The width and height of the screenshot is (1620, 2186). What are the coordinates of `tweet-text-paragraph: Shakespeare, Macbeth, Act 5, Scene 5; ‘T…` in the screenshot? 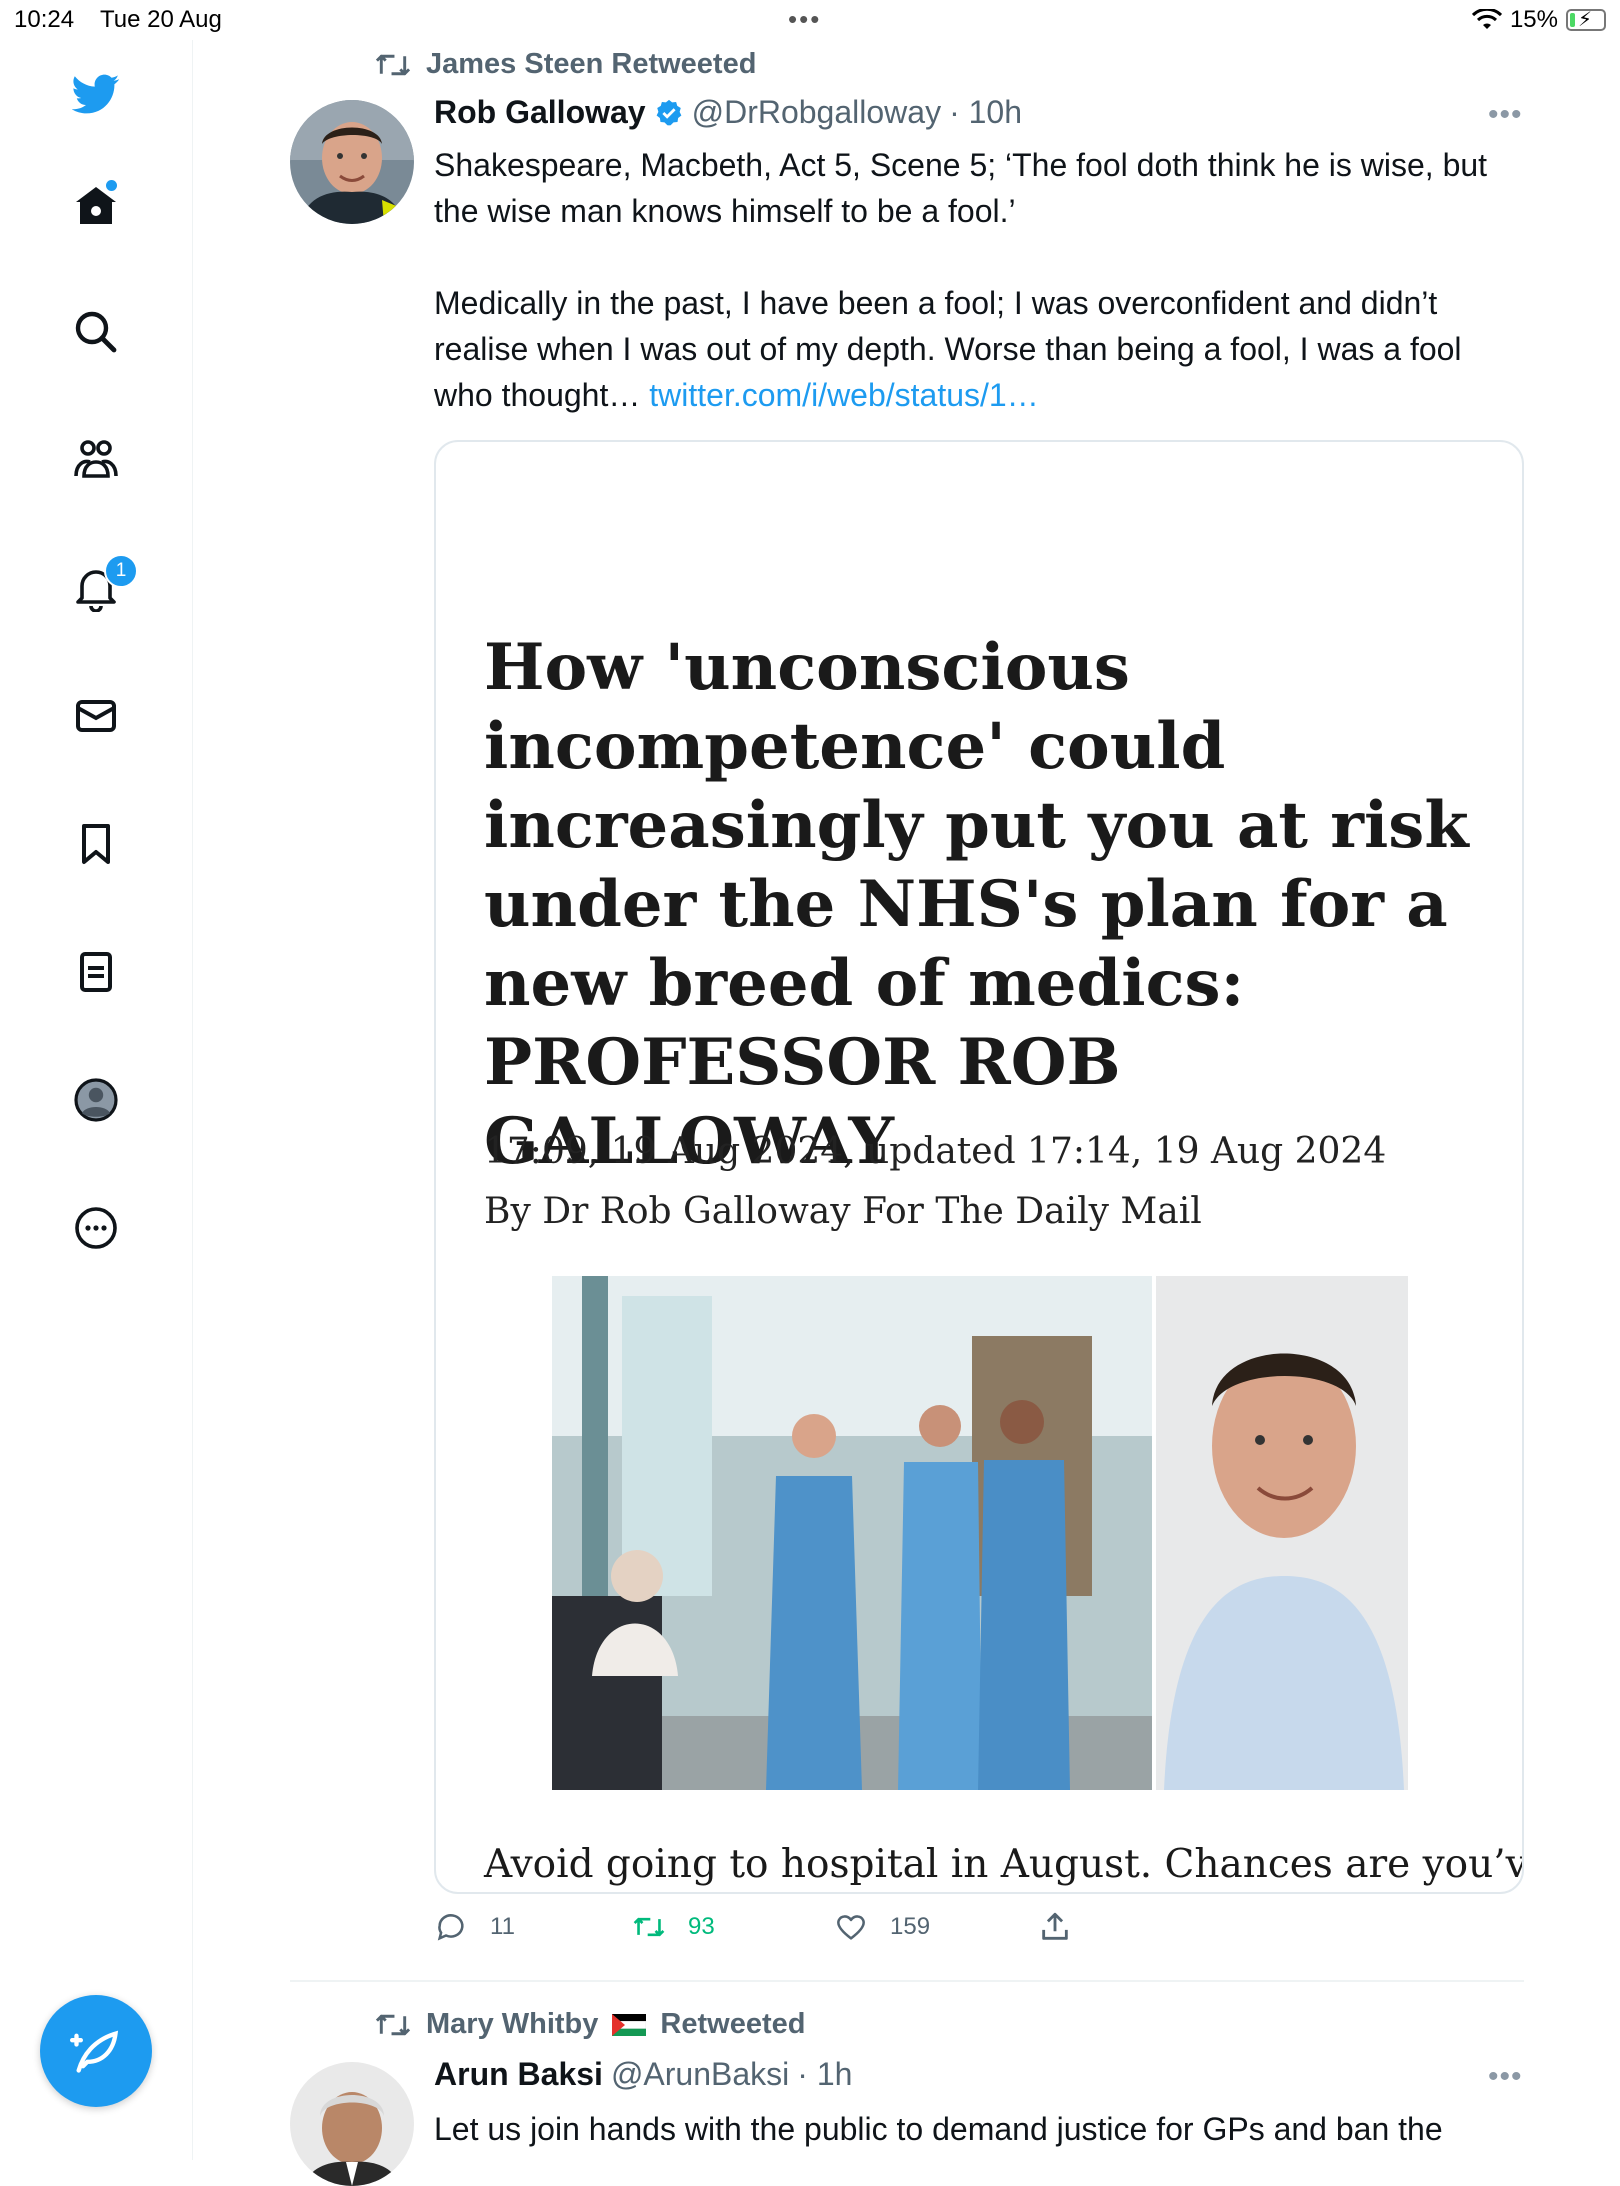 It's located at (961, 188).